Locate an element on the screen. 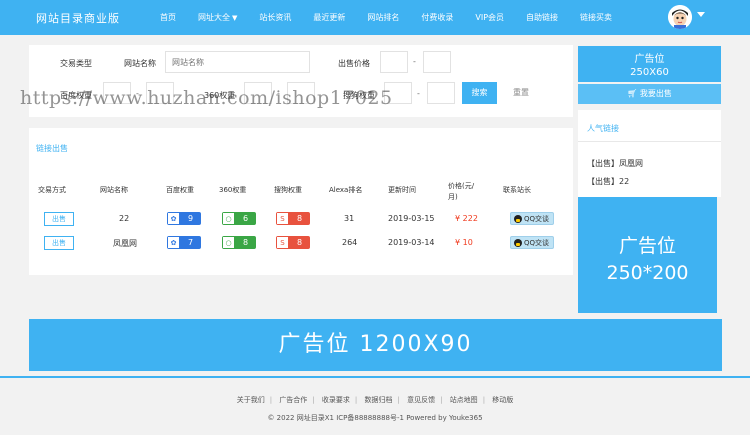  chevron-down-icon: ▼ is located at coordinates (235, 18).